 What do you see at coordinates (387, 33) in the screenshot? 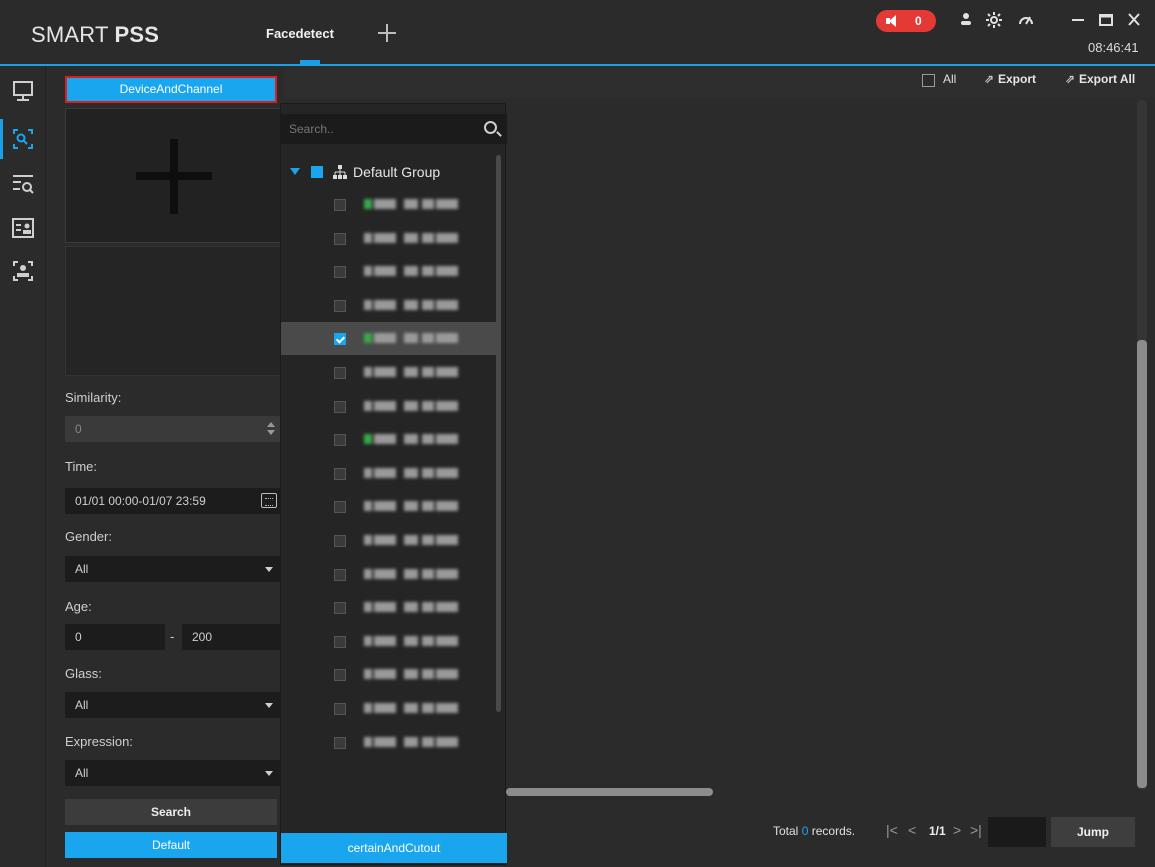
I see `add-tab-icon` at bounding box center [387, 33].